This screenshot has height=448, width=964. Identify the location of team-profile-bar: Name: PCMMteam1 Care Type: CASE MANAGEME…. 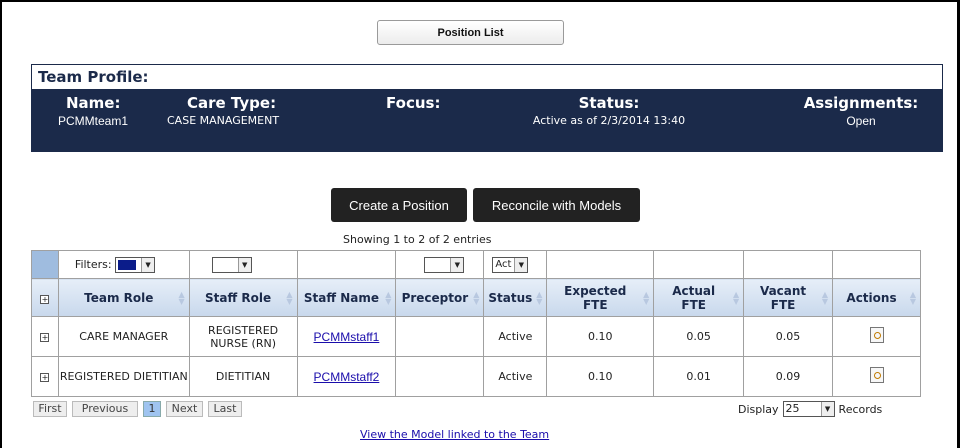
(487, 121).